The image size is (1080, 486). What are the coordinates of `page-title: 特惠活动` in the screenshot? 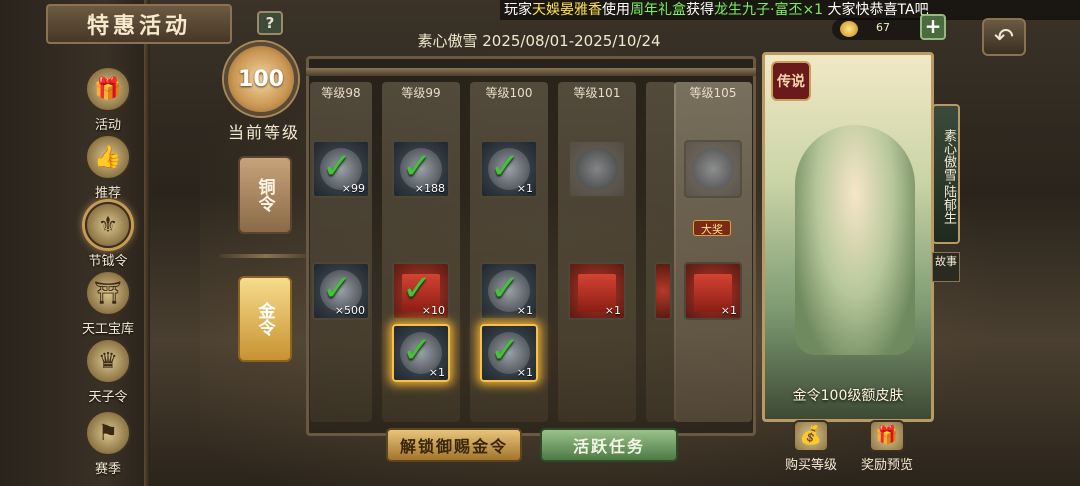 It's located at (139, 24).